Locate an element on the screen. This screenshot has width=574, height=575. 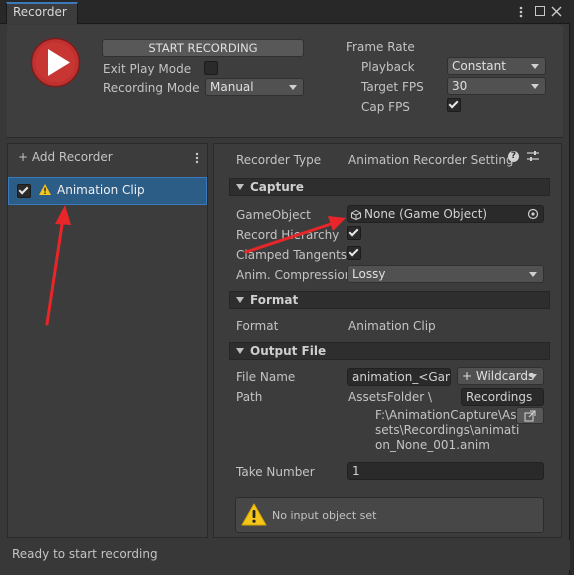
annotation-arrow-to-list-item is located at coordinates (58, 265).